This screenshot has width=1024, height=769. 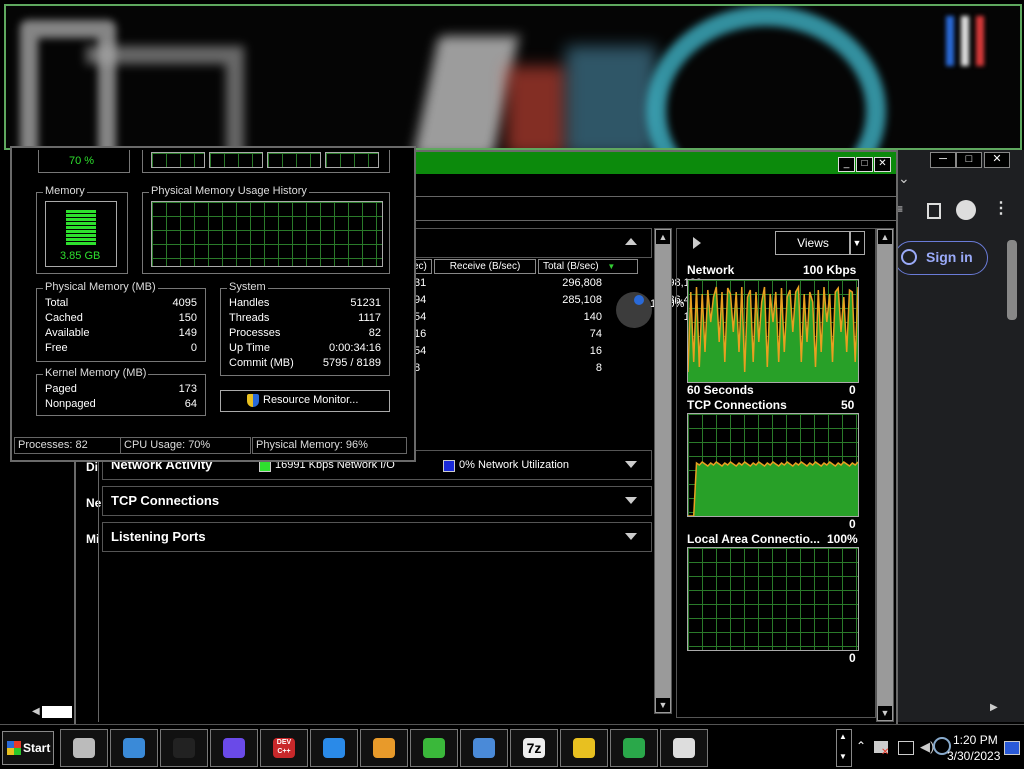 What do you see at coordinates (557, 335) in the screenshot?
I see `table-row: 167490` at bounding box center [557, 335].